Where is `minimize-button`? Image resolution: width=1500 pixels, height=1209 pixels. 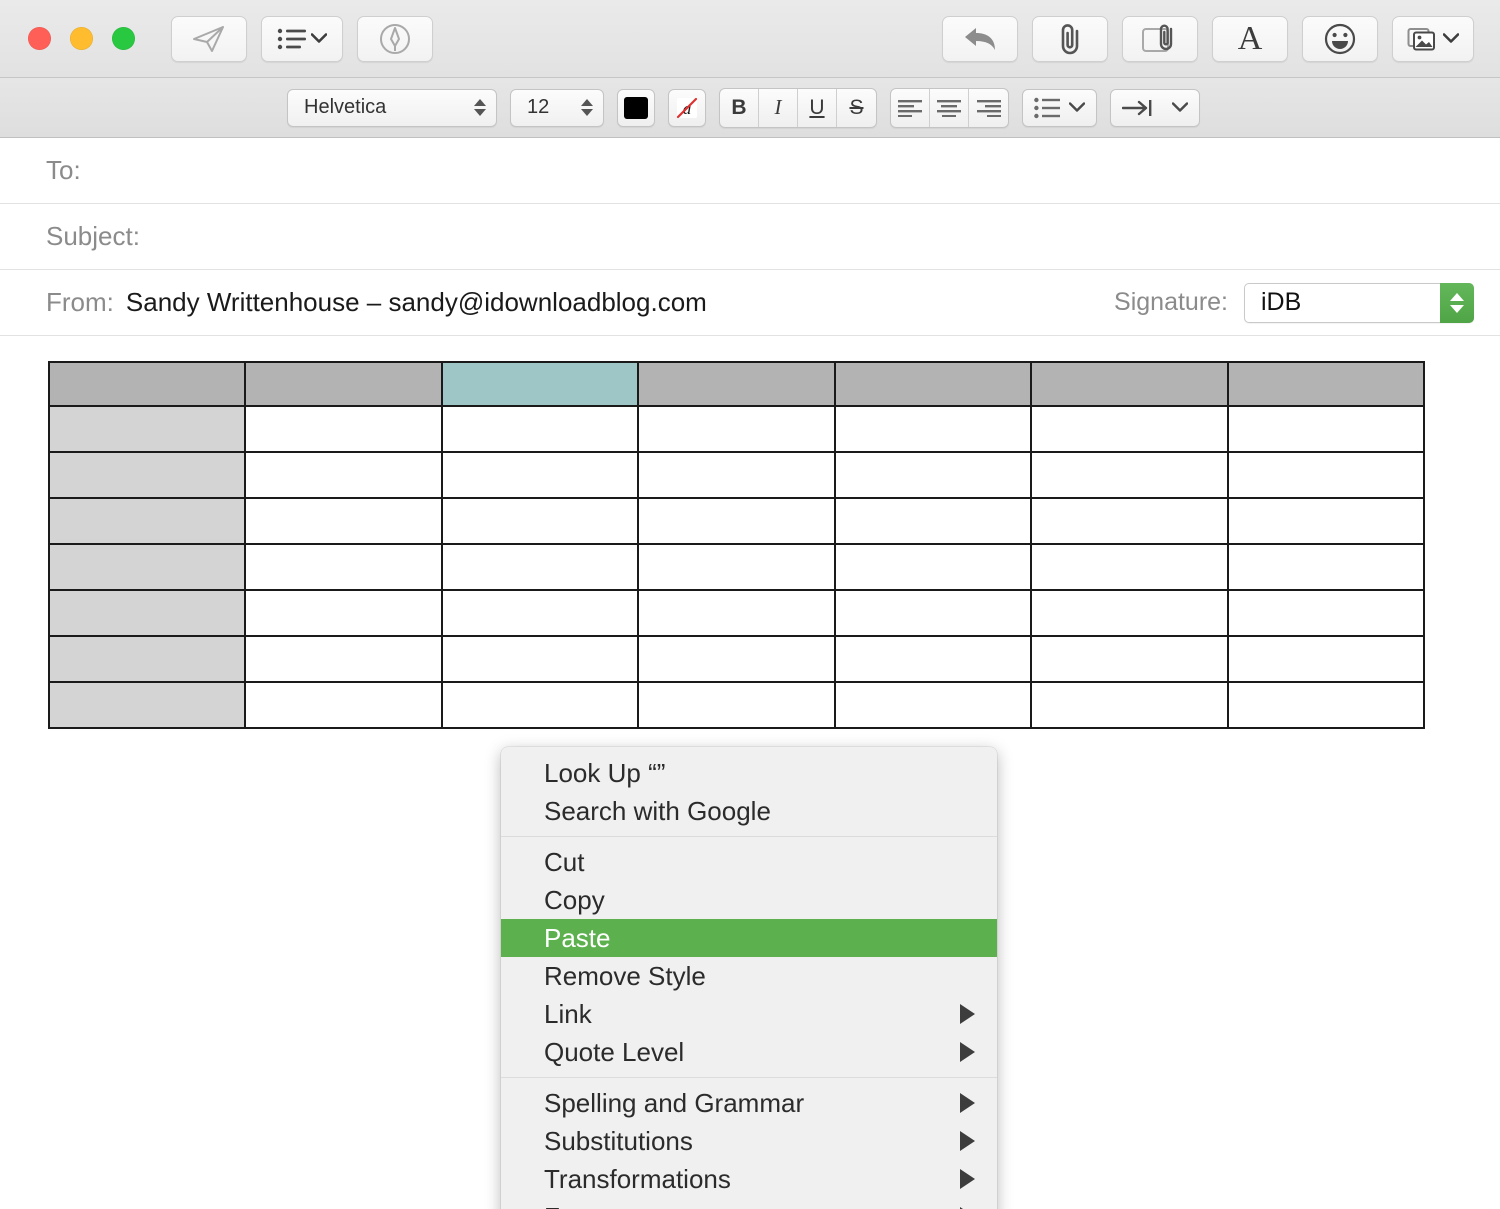
minimize-button is located at coordinates (81, 38).